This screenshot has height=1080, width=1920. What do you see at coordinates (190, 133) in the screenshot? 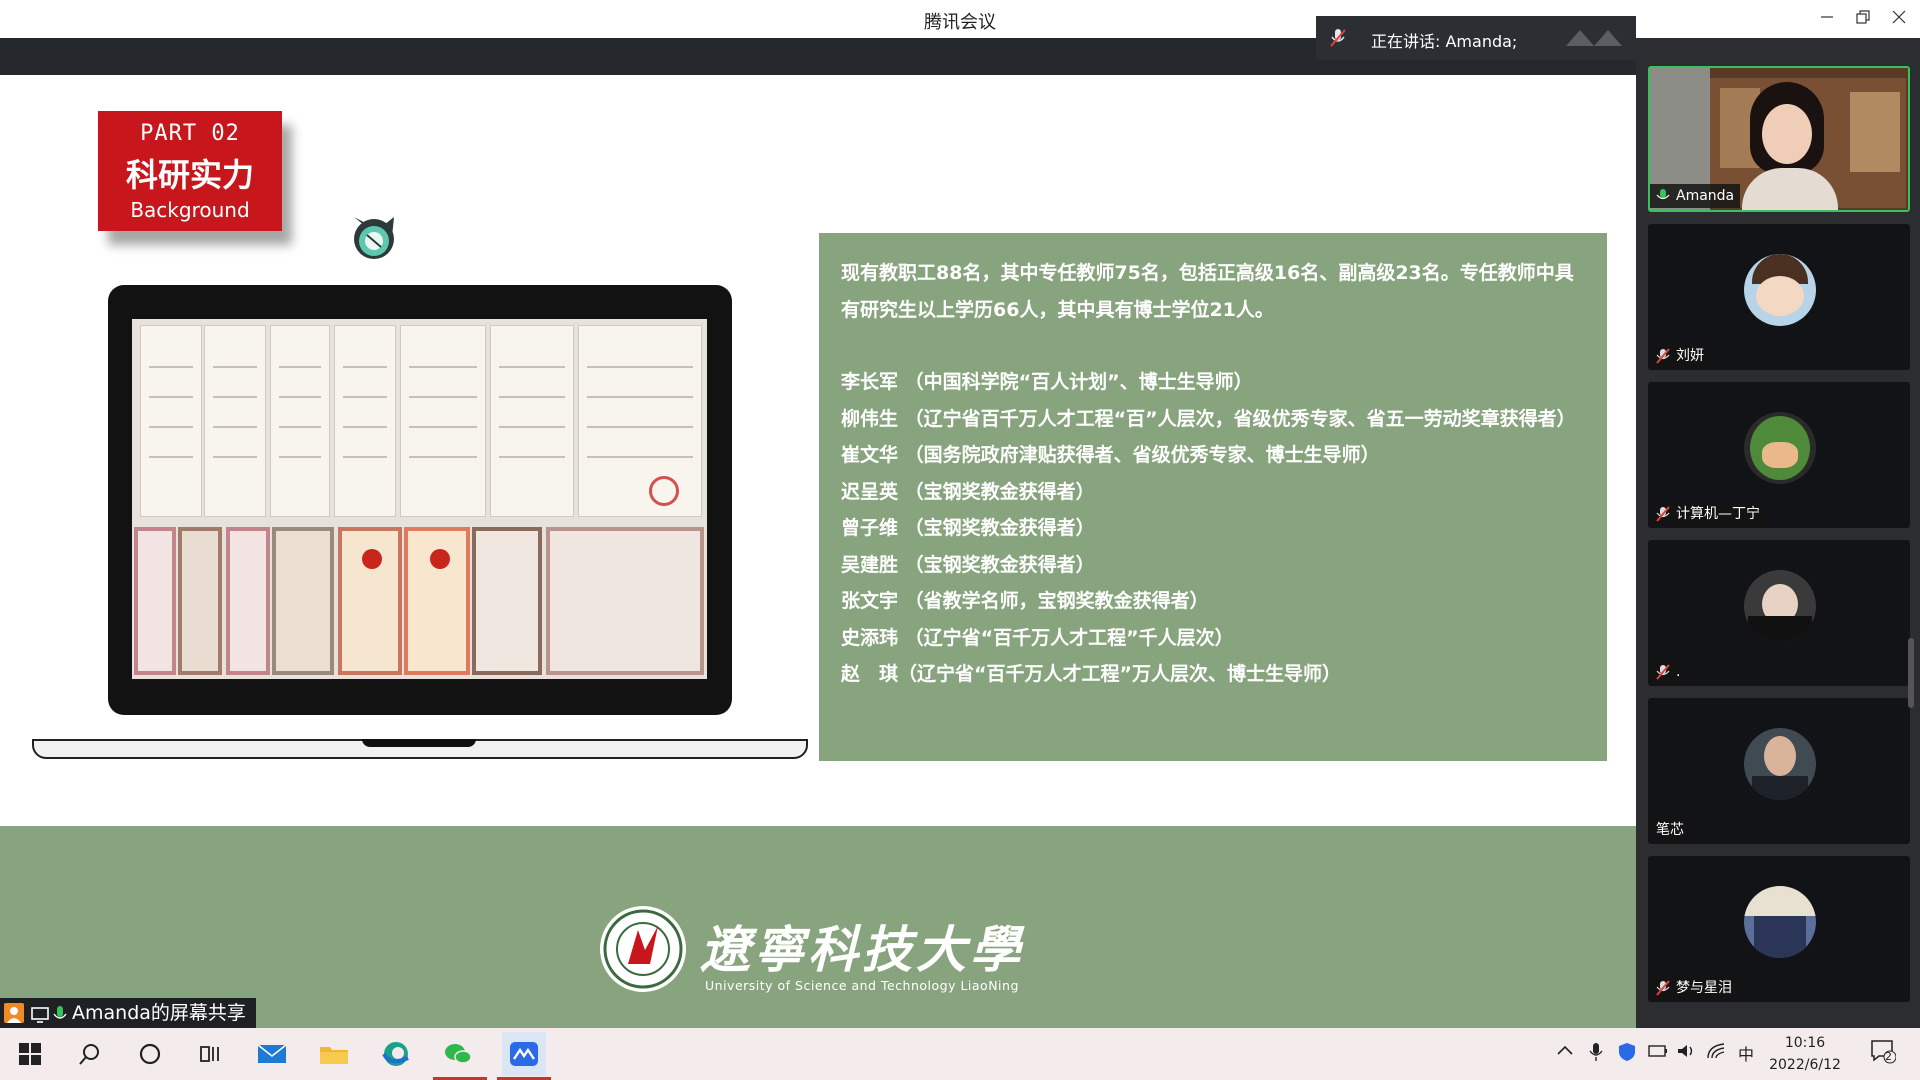
I see `part-label: PART 02` at bounding box center [190, 133].